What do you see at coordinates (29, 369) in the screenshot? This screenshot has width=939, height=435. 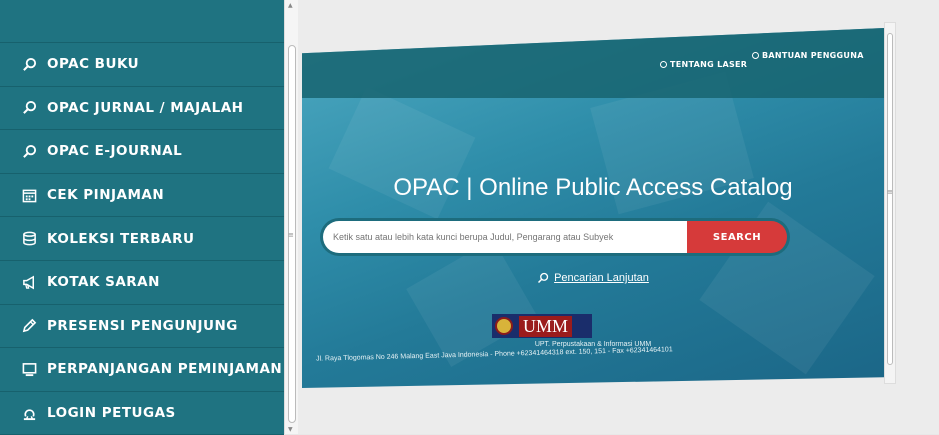 I see `monitor-icon` at bounding box center [29, 369].